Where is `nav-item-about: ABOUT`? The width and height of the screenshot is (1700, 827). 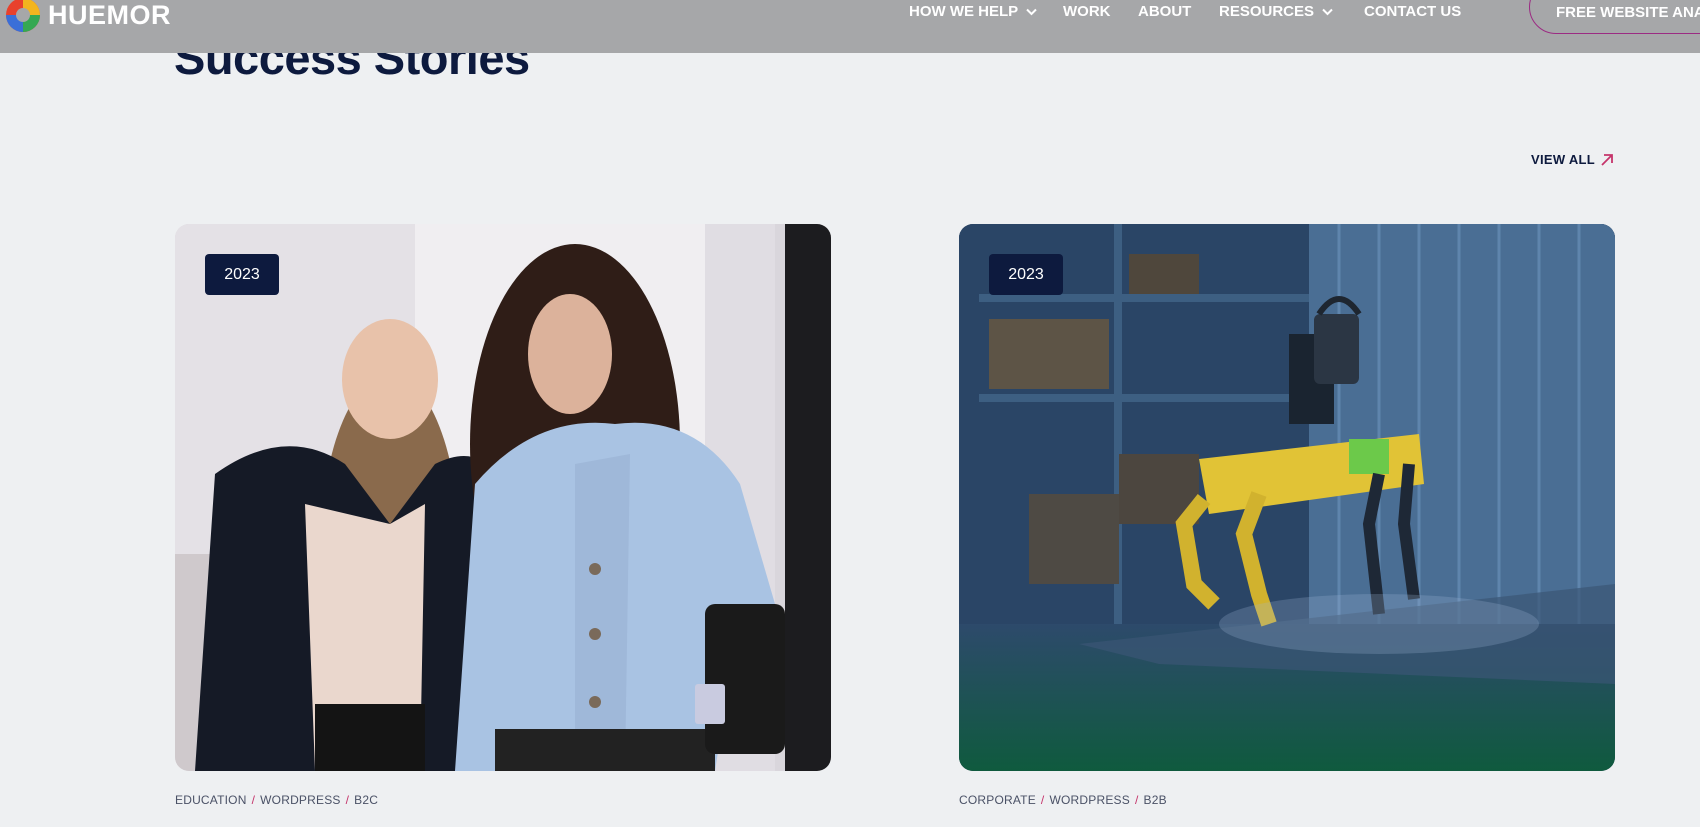 nav-item-about: ABOUT is located at coordinates (1164, 11).